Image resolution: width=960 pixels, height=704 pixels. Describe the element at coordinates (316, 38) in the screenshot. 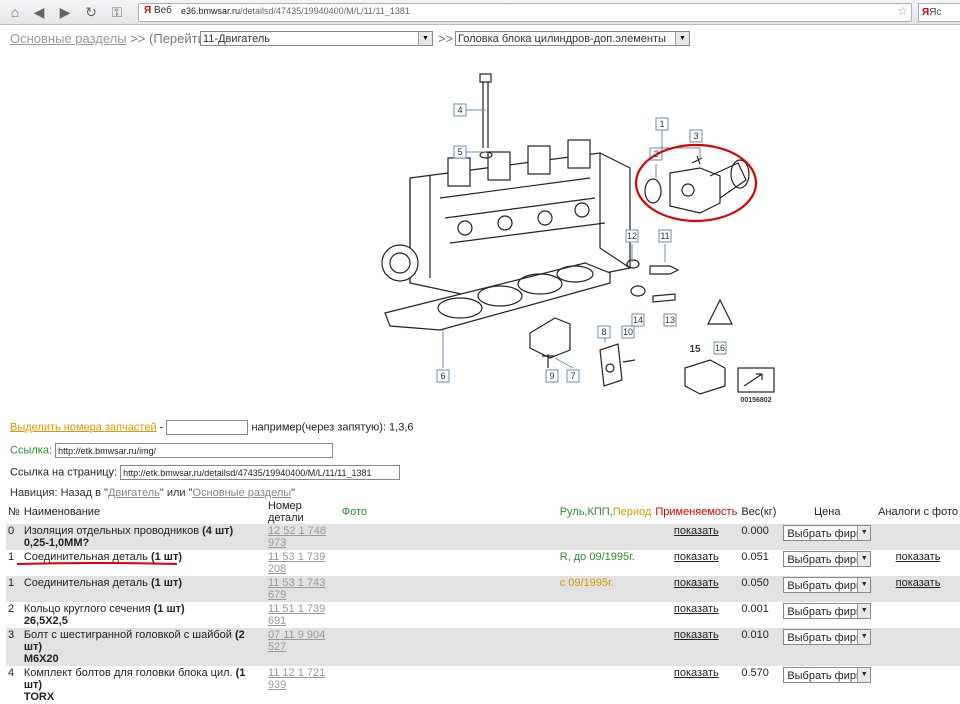

I see `group-select: 11-Двигатель ▼` at that location.